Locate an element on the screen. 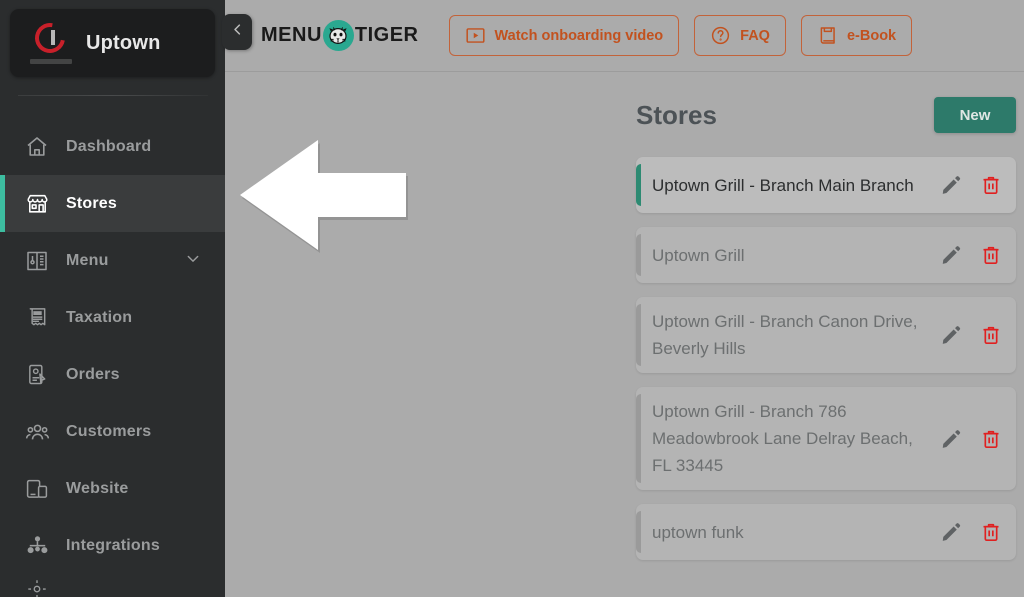 This screenshot has height=597, width=1024. sidebar-item-label: Dashboard is located at coordinates (109, 146).